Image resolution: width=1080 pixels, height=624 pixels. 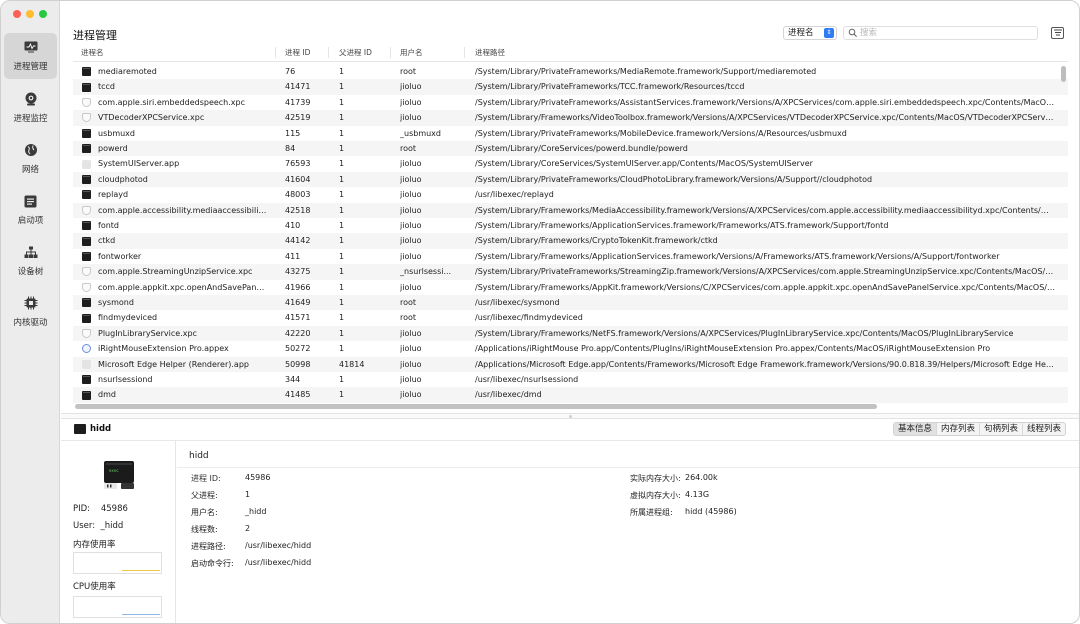 I want to click on column-header-path: 进程路径, so click(x=763, y=52).